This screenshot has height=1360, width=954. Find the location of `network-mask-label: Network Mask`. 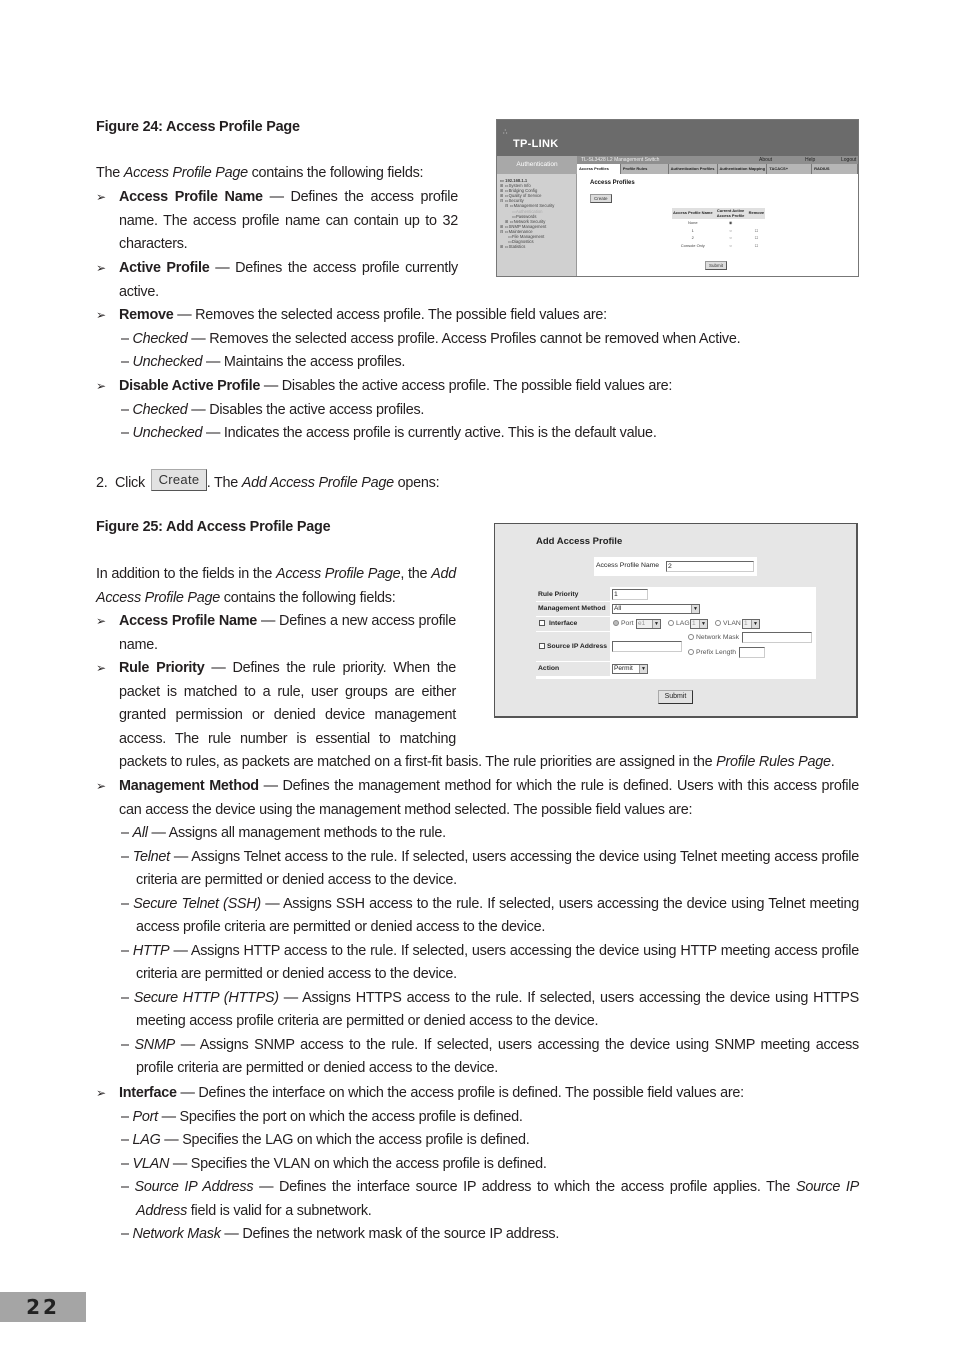

network-mask-label: Network Mask is located at coordinates (718, 637).